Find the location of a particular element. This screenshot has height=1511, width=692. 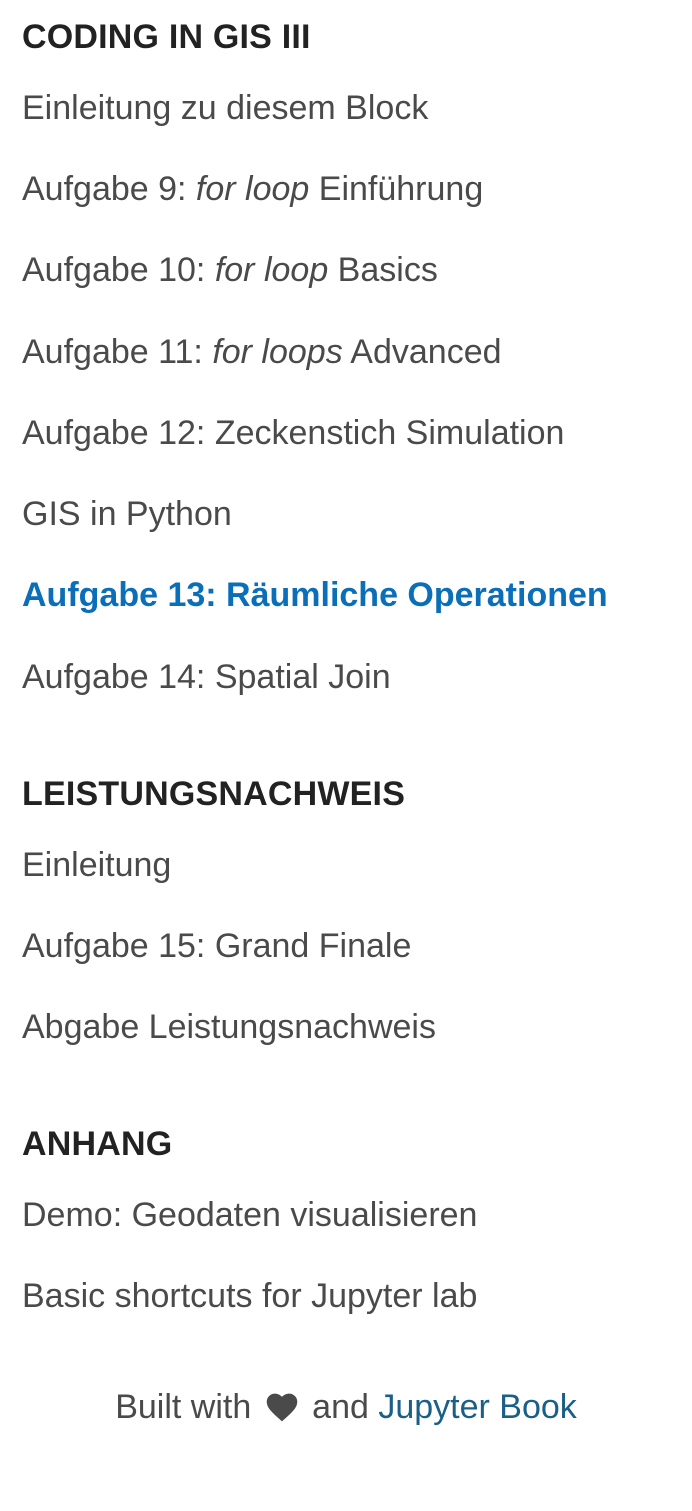

footer-and: and is located at coordinates (340, 1407).